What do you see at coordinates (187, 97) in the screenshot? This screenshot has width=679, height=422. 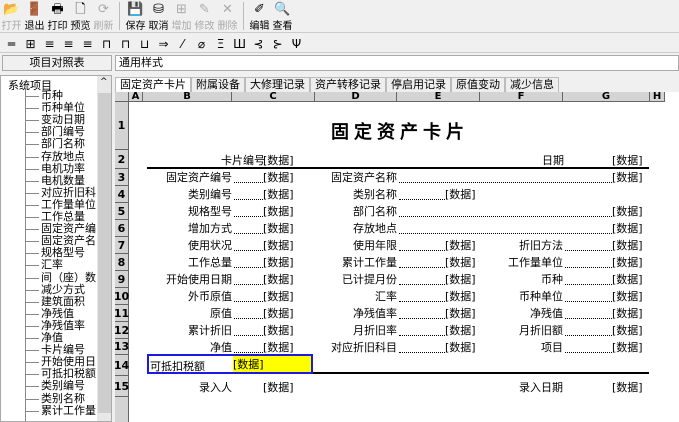 I see `column-header-B: B` at bounding box center [187, 97].